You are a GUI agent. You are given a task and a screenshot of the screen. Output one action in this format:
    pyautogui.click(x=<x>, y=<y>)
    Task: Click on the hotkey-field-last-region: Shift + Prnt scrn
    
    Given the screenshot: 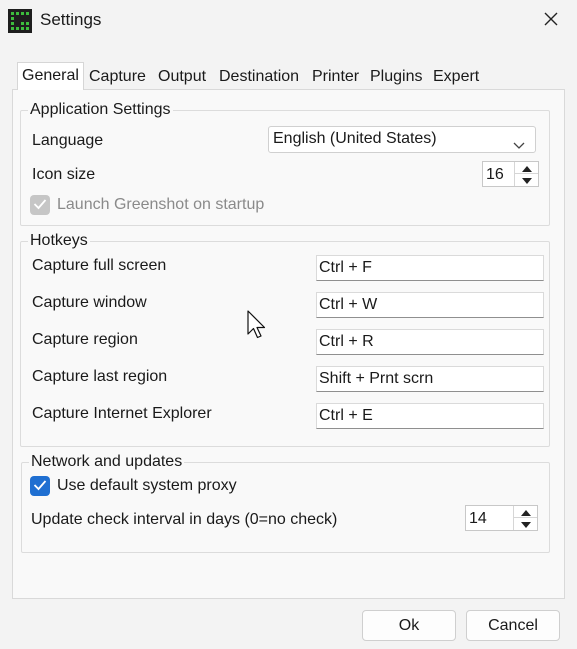 What is the action you would take?
    pyautogui.click(x=430, y=379)
    